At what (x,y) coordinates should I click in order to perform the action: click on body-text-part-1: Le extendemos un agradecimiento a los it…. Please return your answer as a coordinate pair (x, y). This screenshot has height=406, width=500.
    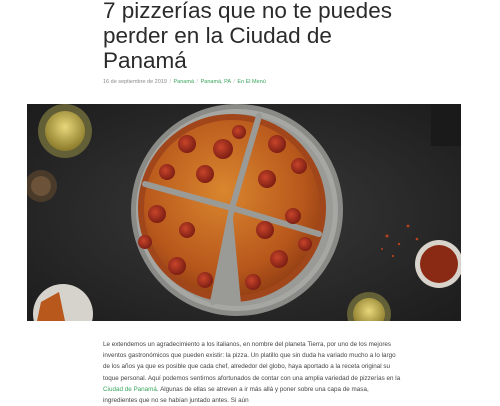
    Looking at the image, I should click on (252, 361).